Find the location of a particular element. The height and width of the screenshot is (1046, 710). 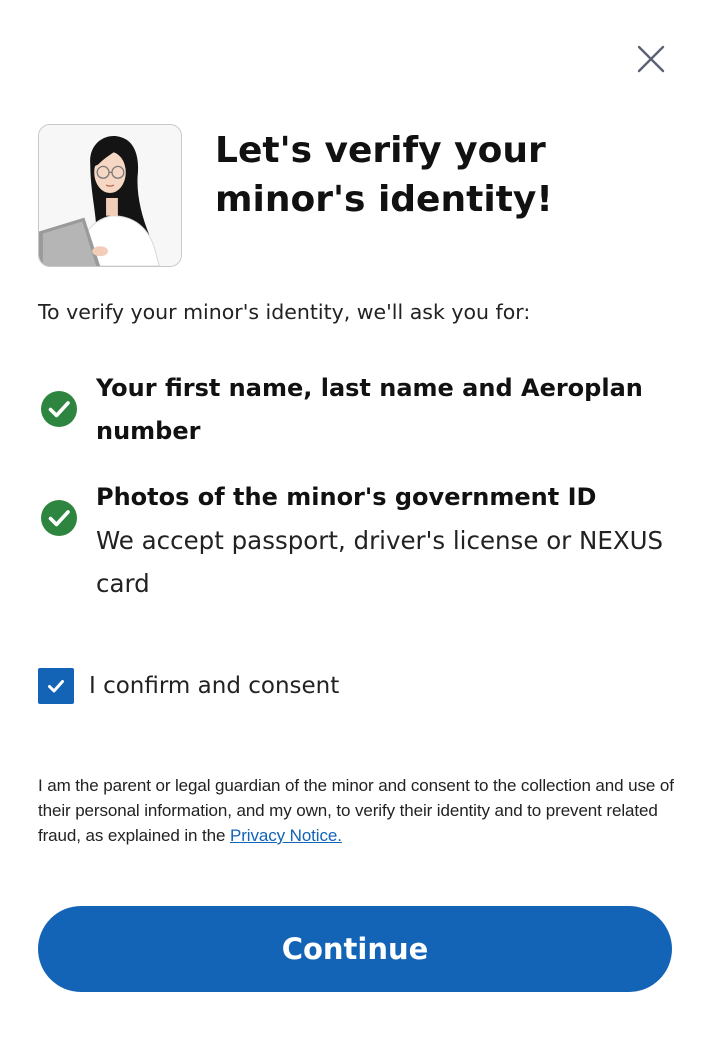

woman-with-laptop-illustration is located at coordinates (110, 195).